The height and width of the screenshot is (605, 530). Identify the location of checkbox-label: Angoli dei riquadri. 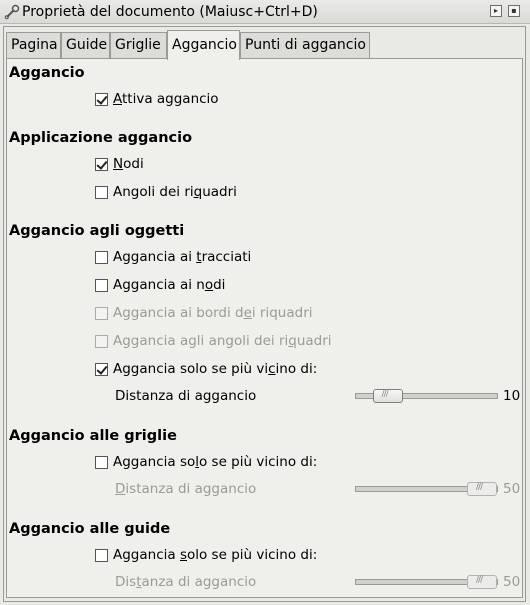
(175, 192).